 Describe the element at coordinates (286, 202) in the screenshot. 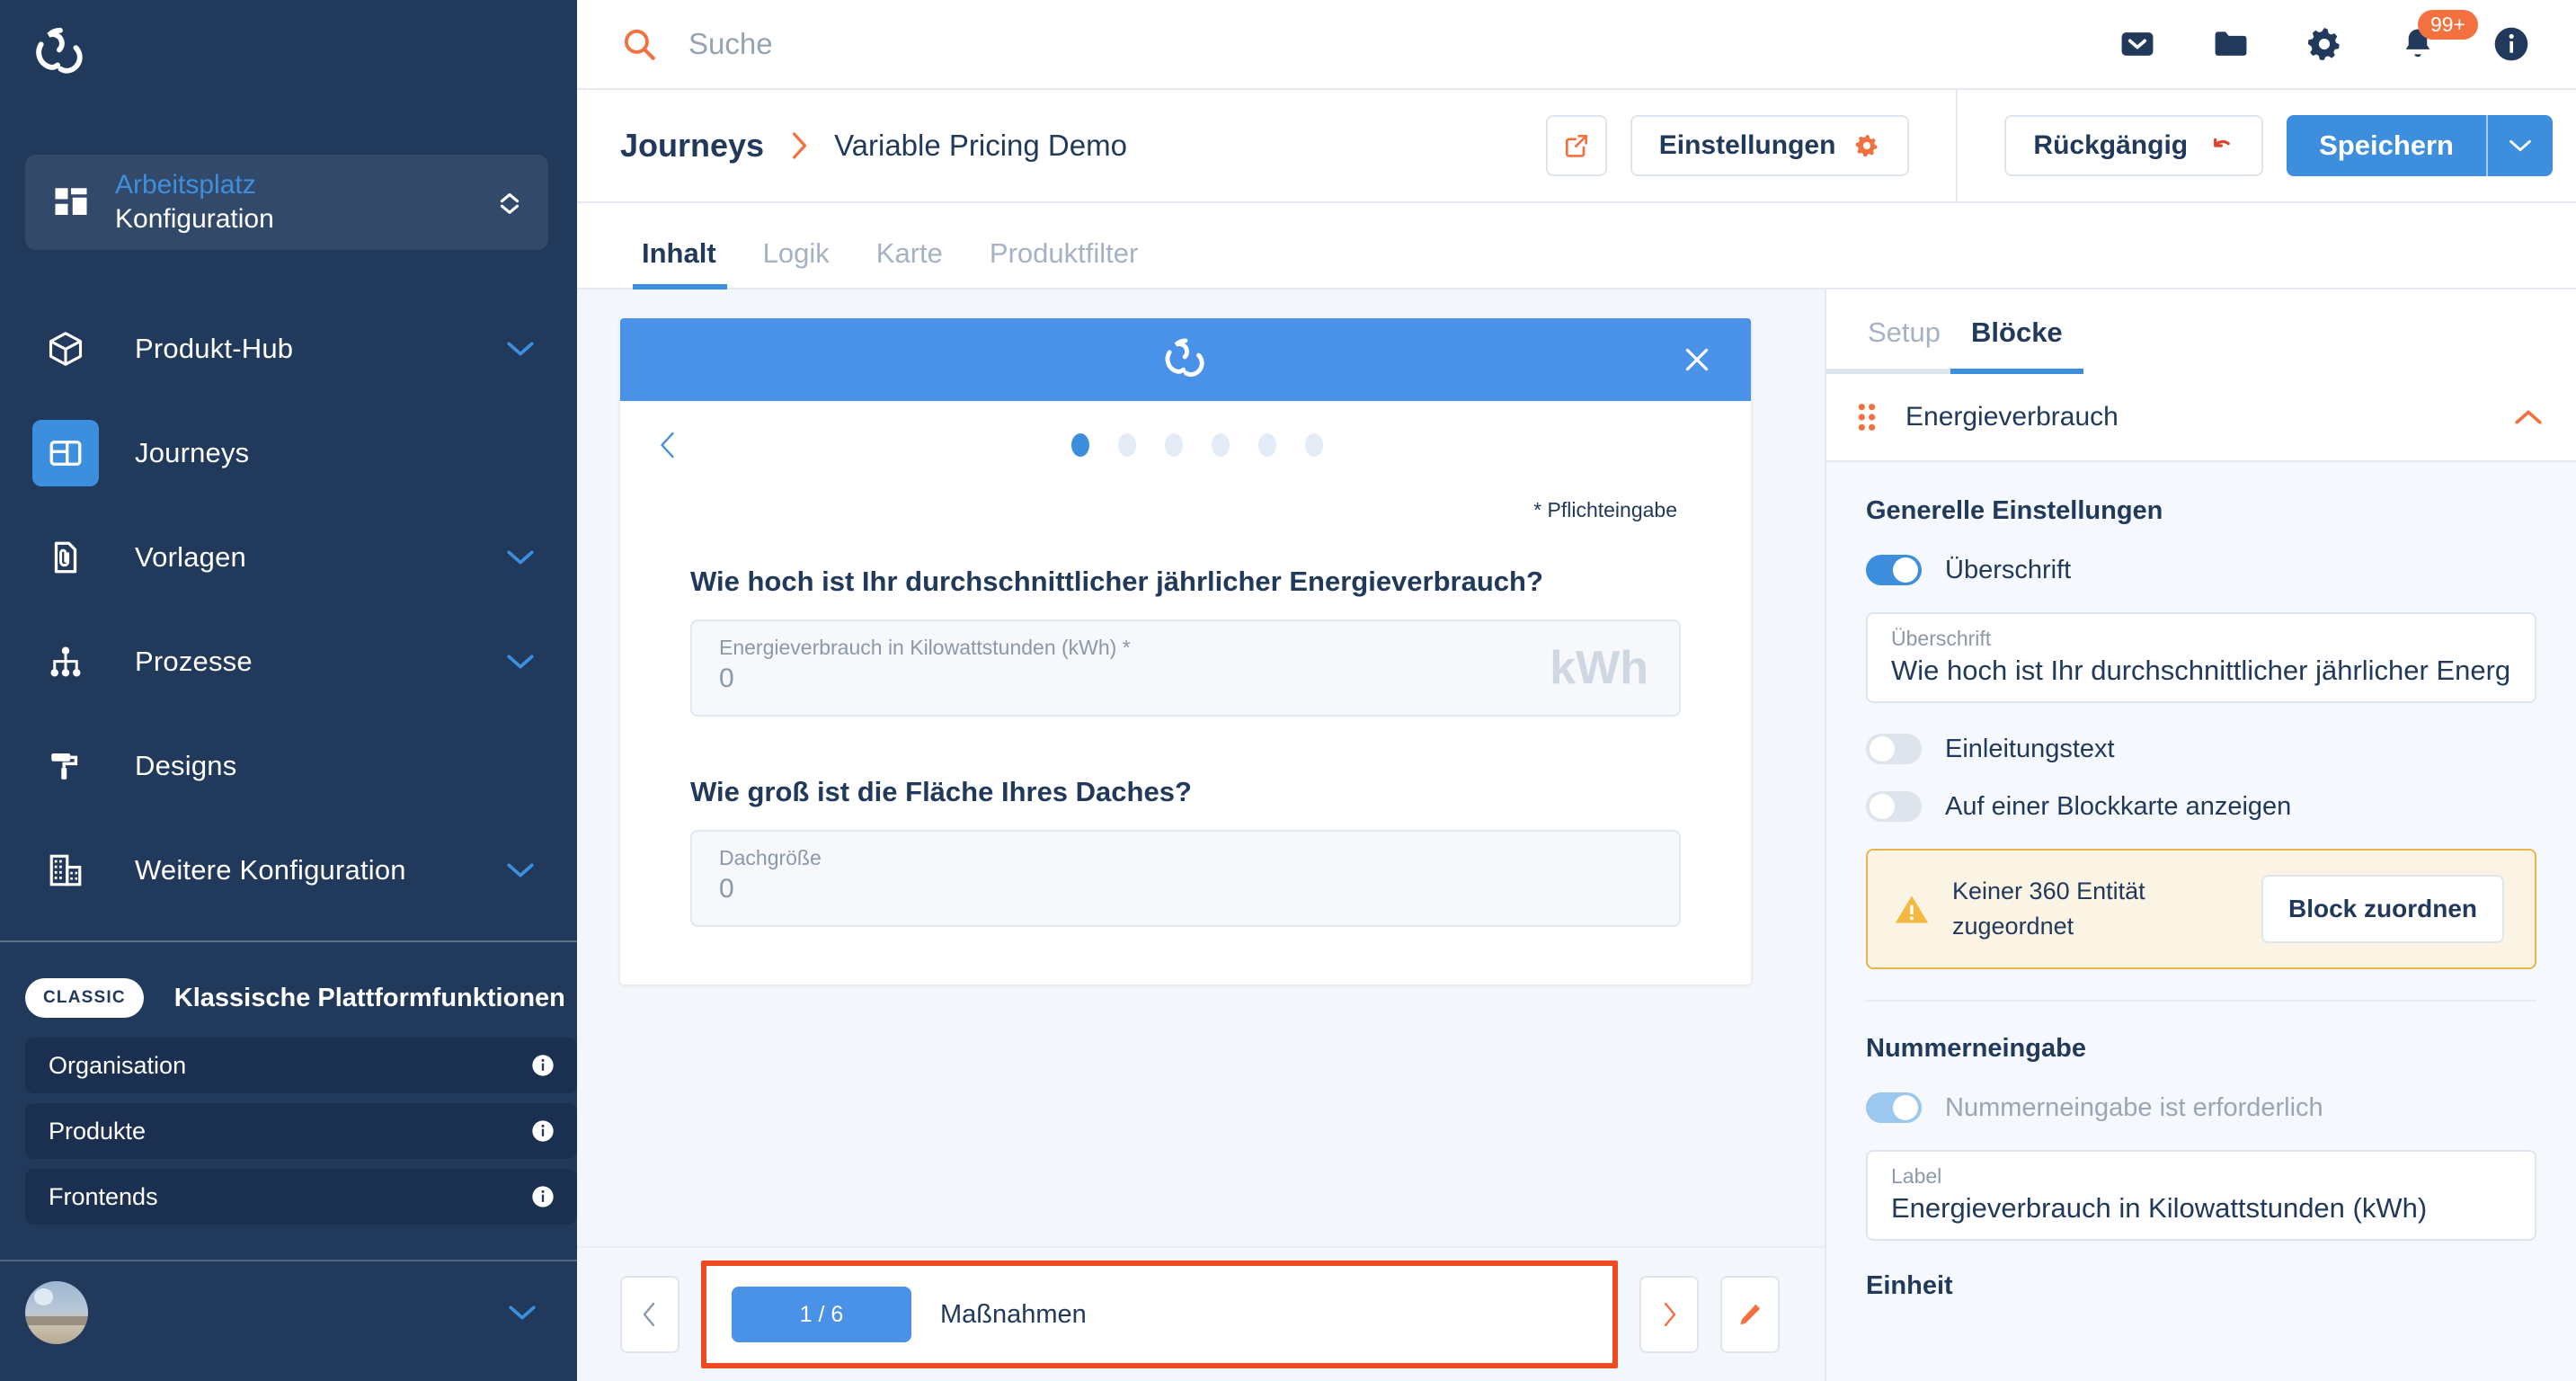

I see `workspace-switcher: Arbeitsplatz Konfiguration` at that location.